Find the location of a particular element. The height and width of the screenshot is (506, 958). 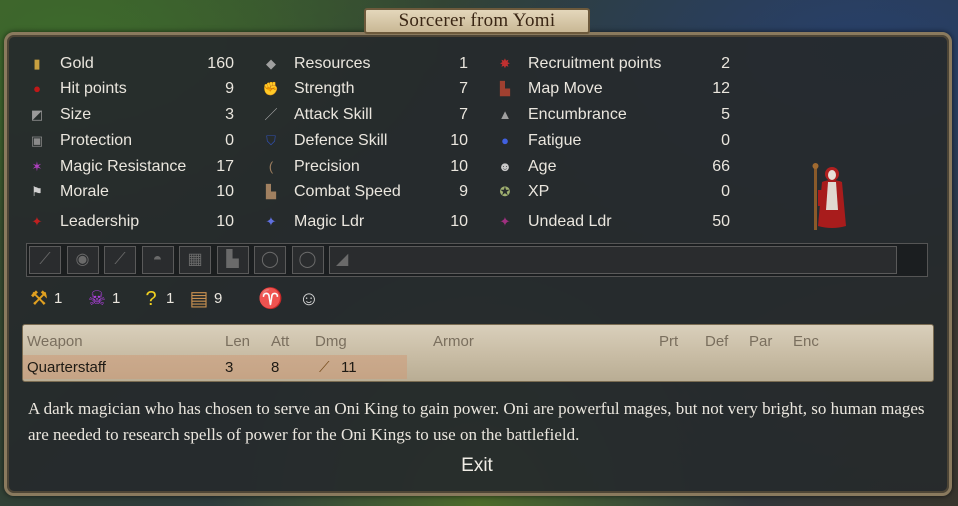

sword-icon: ／ is located at coordinates (271, 114).